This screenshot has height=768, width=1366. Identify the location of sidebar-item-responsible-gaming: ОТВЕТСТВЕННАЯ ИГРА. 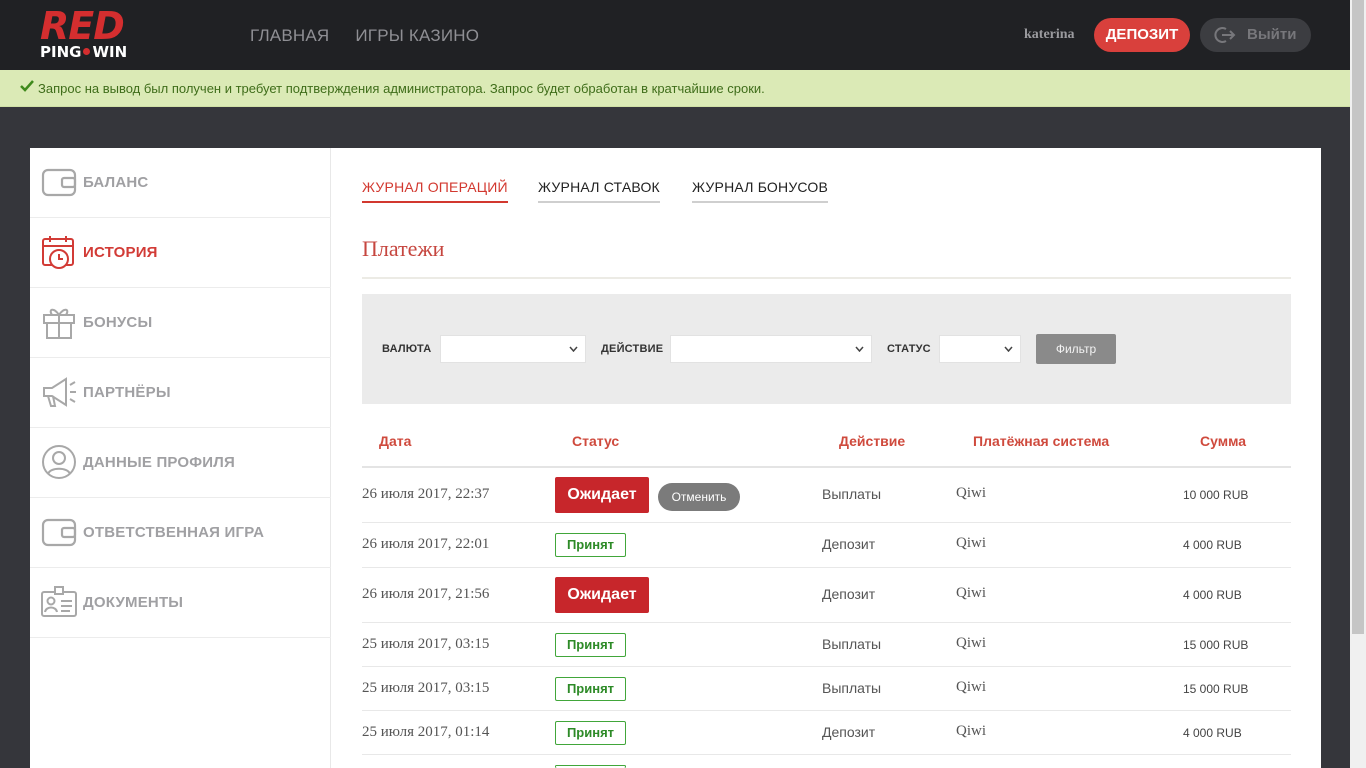
(180, 533).